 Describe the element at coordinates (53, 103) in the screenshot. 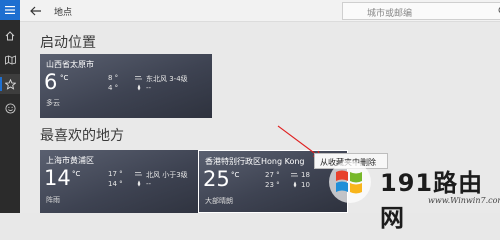

I see `tile-condition: 多云` at that location.